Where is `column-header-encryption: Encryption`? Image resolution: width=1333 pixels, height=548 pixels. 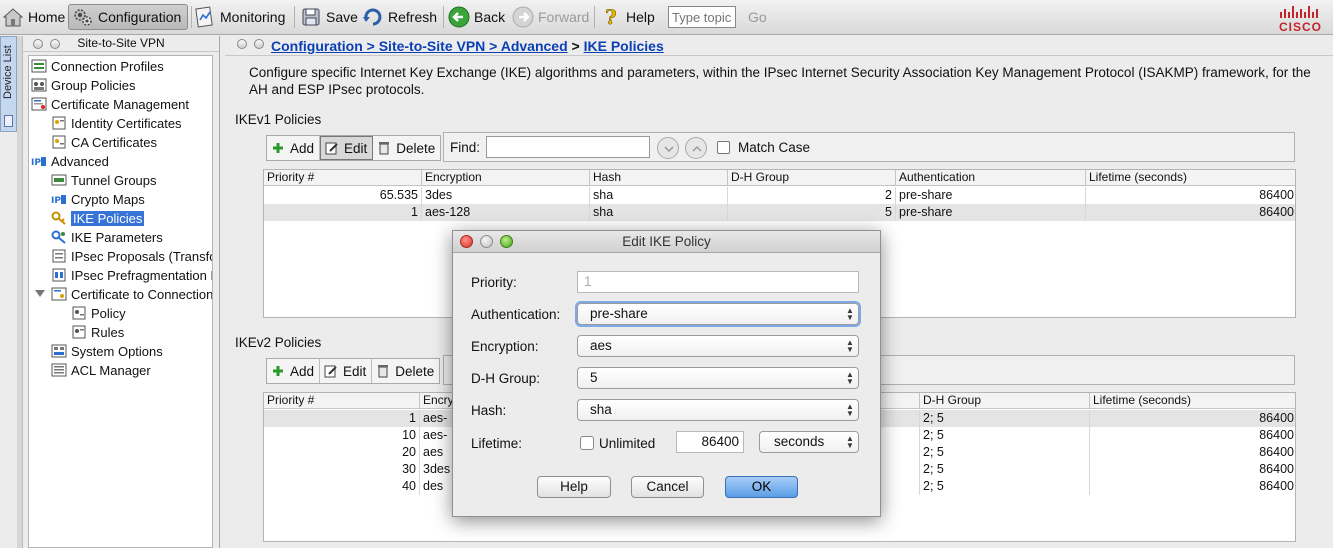
column-header-encryption: Encryption is located at coordinates (506, 178).